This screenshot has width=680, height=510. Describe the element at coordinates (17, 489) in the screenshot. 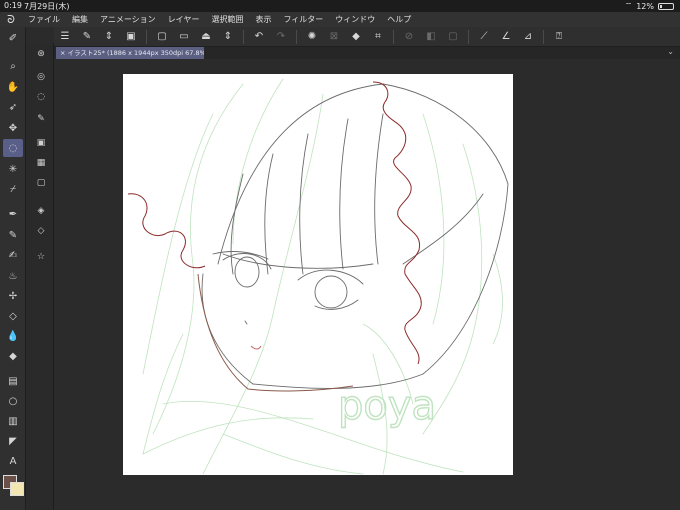

I see `sub-color-swatch` at that location.